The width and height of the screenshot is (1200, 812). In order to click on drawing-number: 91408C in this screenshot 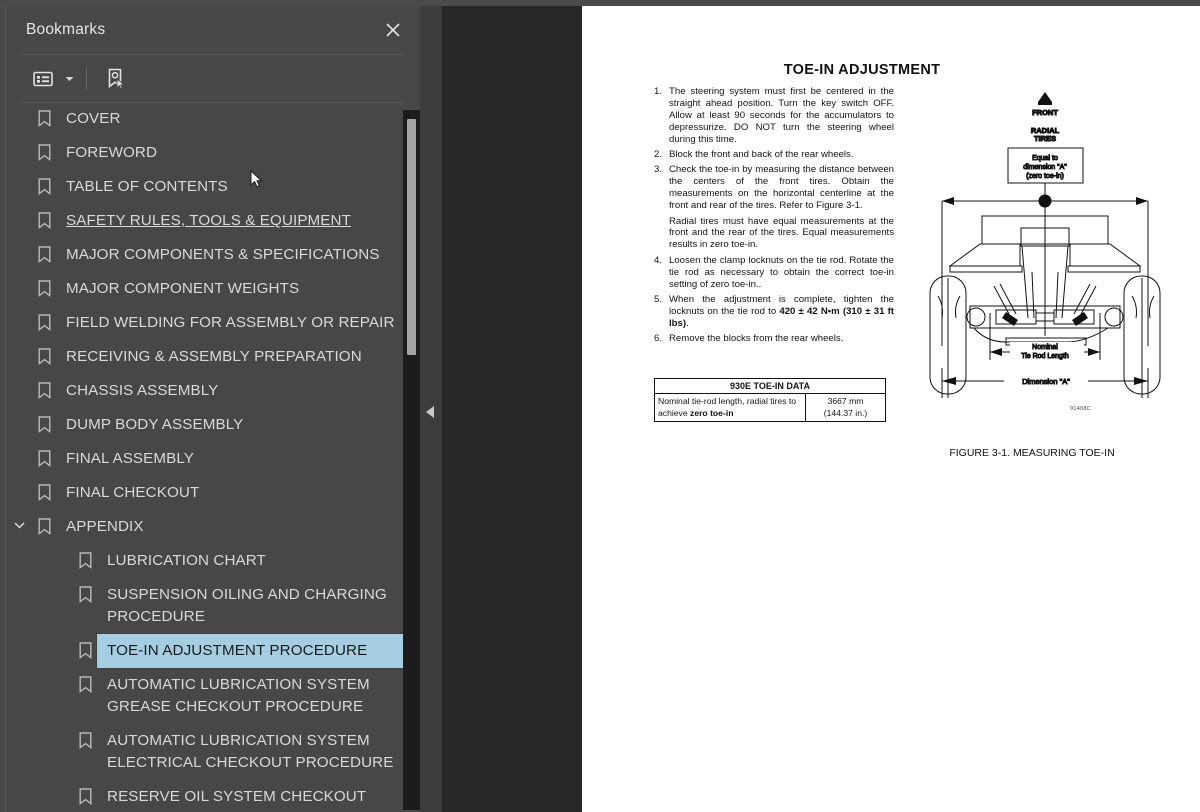, I will do `click(1081, 409)`.